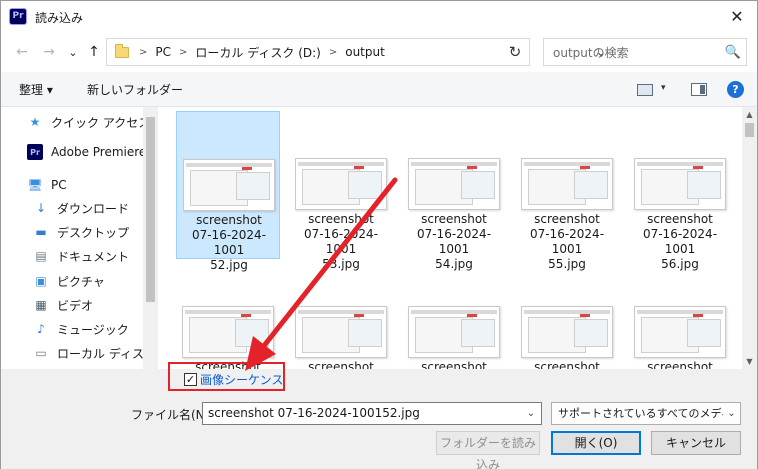 Image resolution: width=758 pixels, height=469 pixels. Describe the element at coordinates (49, 52) in the screenshot. I see `forward-button: →` at that location.